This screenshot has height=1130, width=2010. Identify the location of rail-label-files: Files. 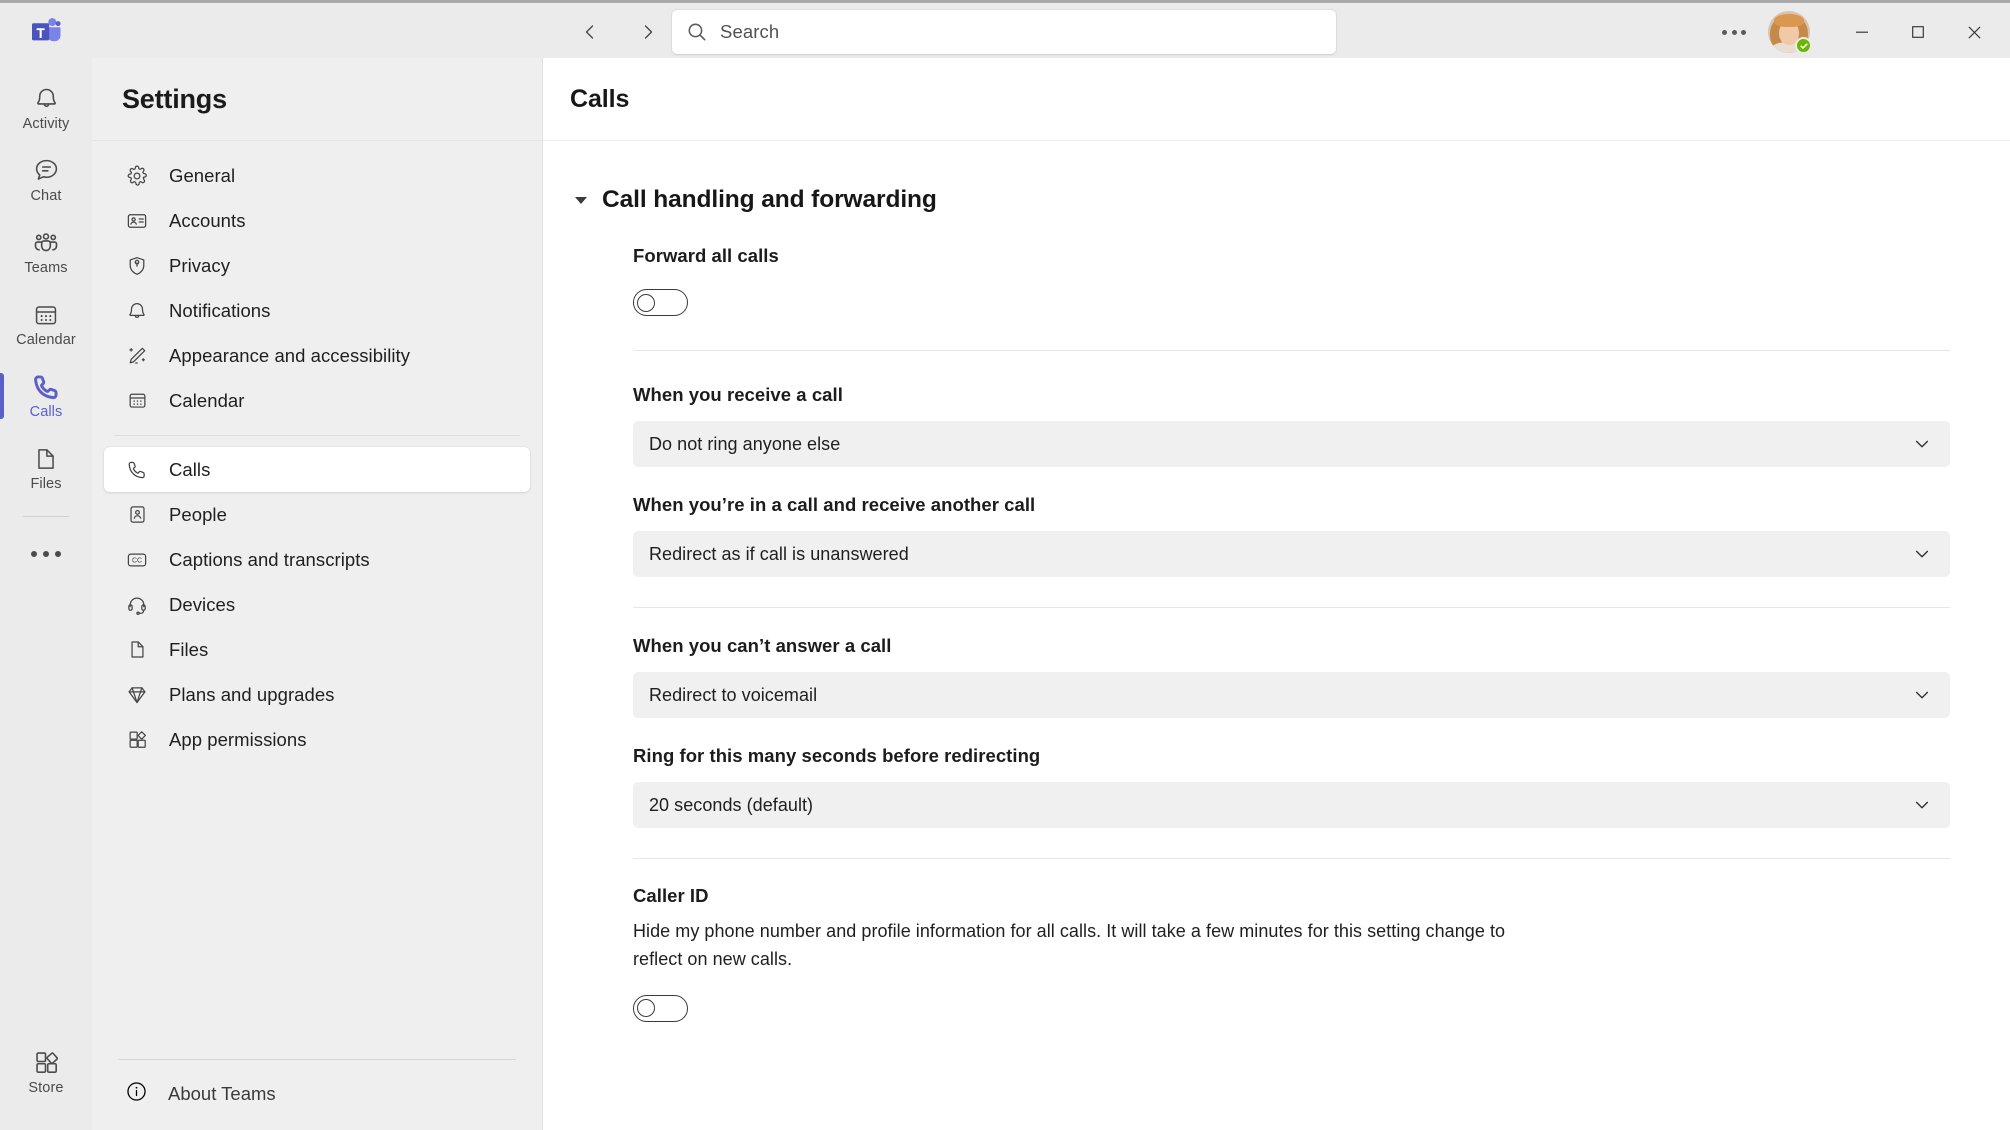
(46, 483).